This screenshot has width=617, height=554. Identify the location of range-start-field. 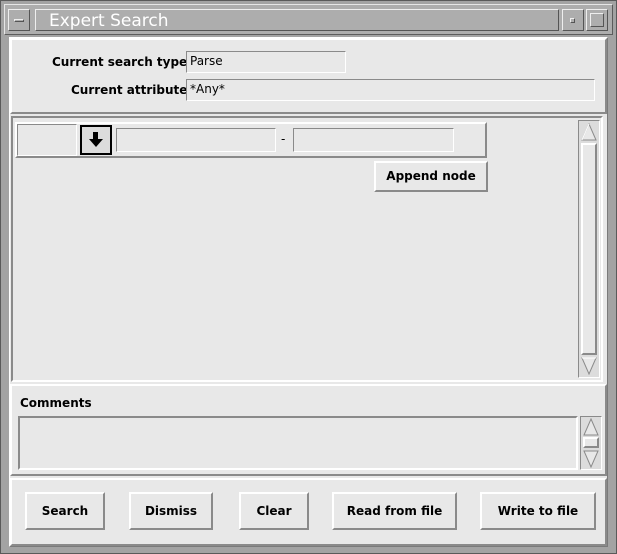
(196, 140).